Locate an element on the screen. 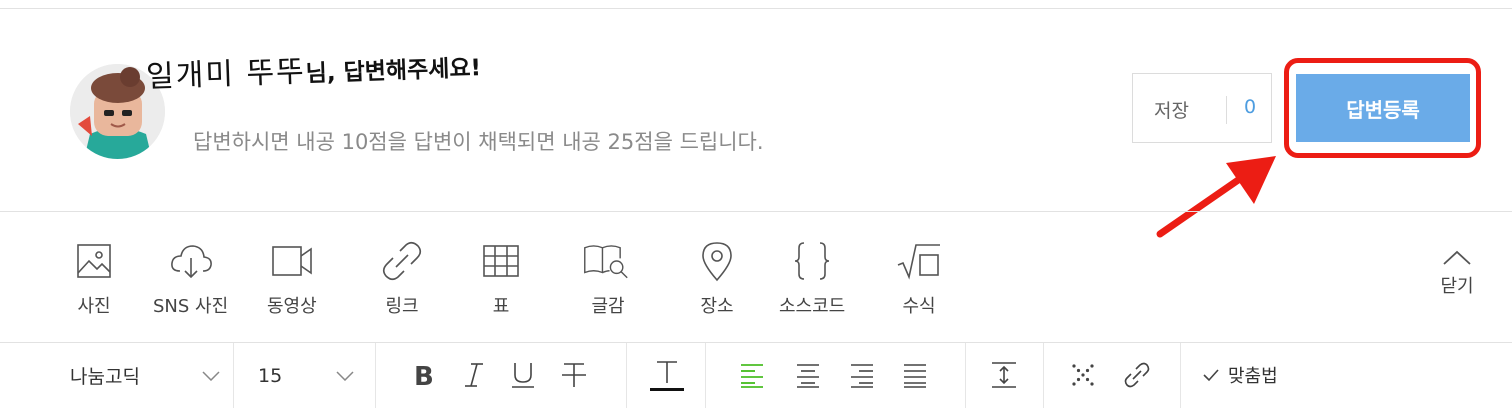 Image resolution: width=1512 pixels, height=408 pixels. checkmark-icon is located at coordinates (1211, 375).